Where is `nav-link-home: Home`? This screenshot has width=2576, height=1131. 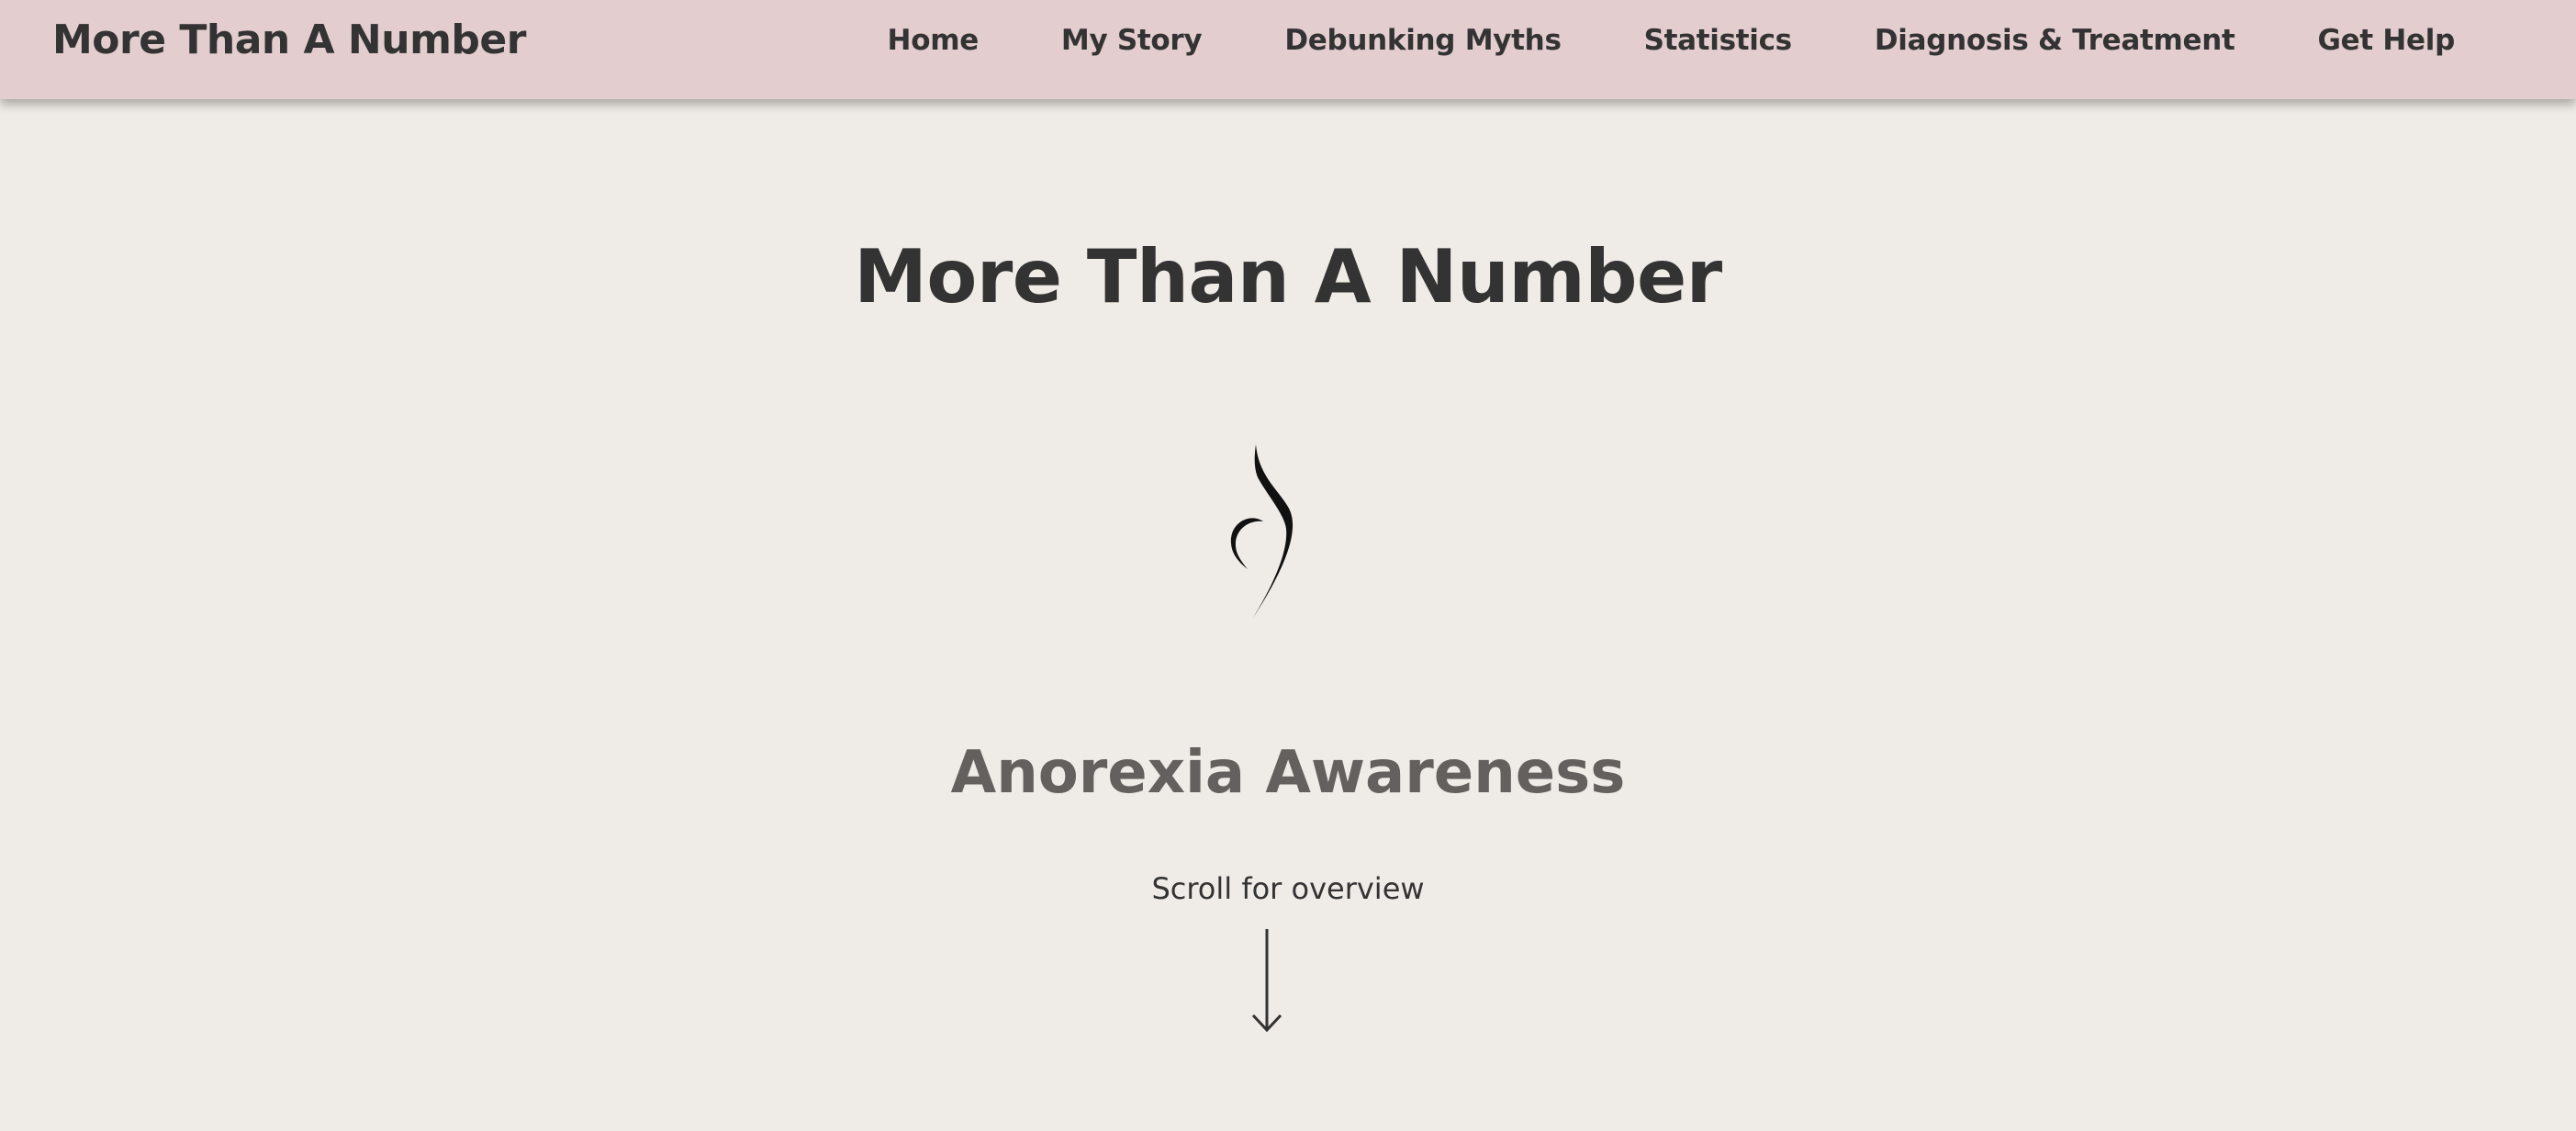
nav-link-home: Home is located at coordinates (934, 40).